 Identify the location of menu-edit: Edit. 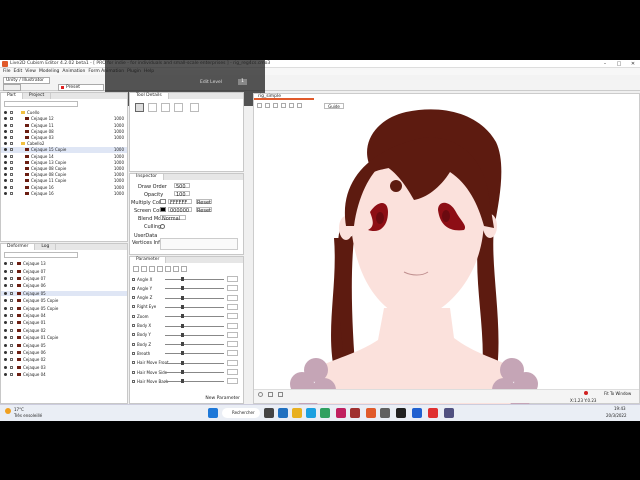
(18, 71).